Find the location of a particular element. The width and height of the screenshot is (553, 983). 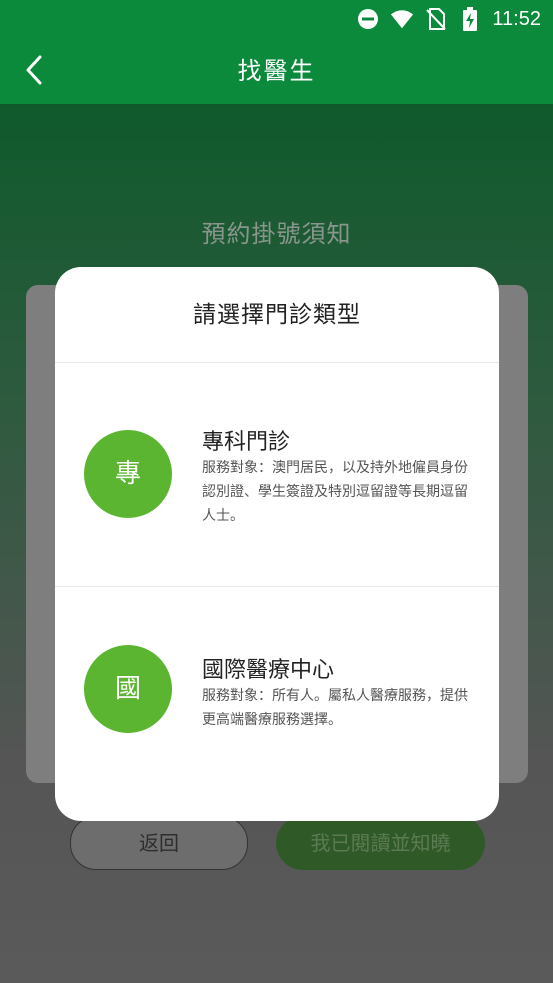

option-title: 國際醫療中心 is located at coordinates (268, 670).